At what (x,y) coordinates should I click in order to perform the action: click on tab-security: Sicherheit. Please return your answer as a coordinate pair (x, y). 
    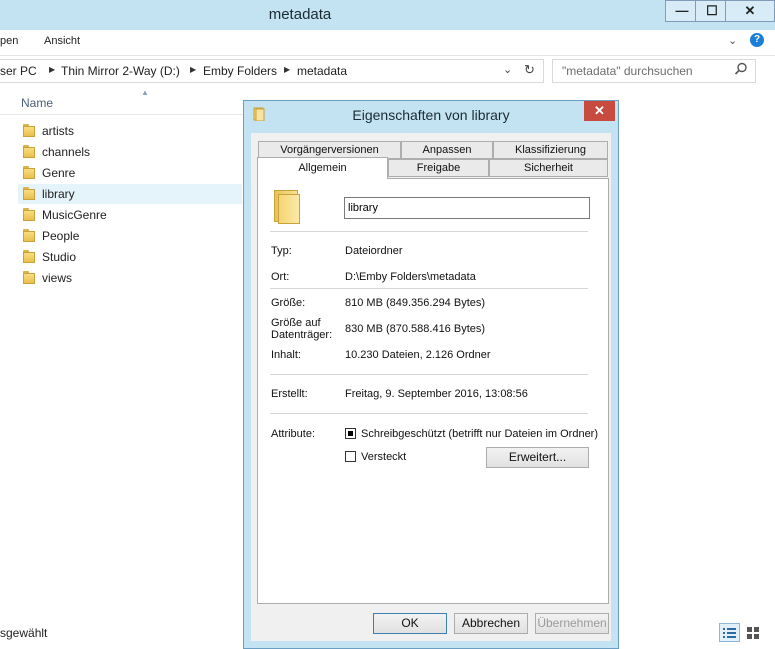
    Looking at the image, I should click on (548, 168).